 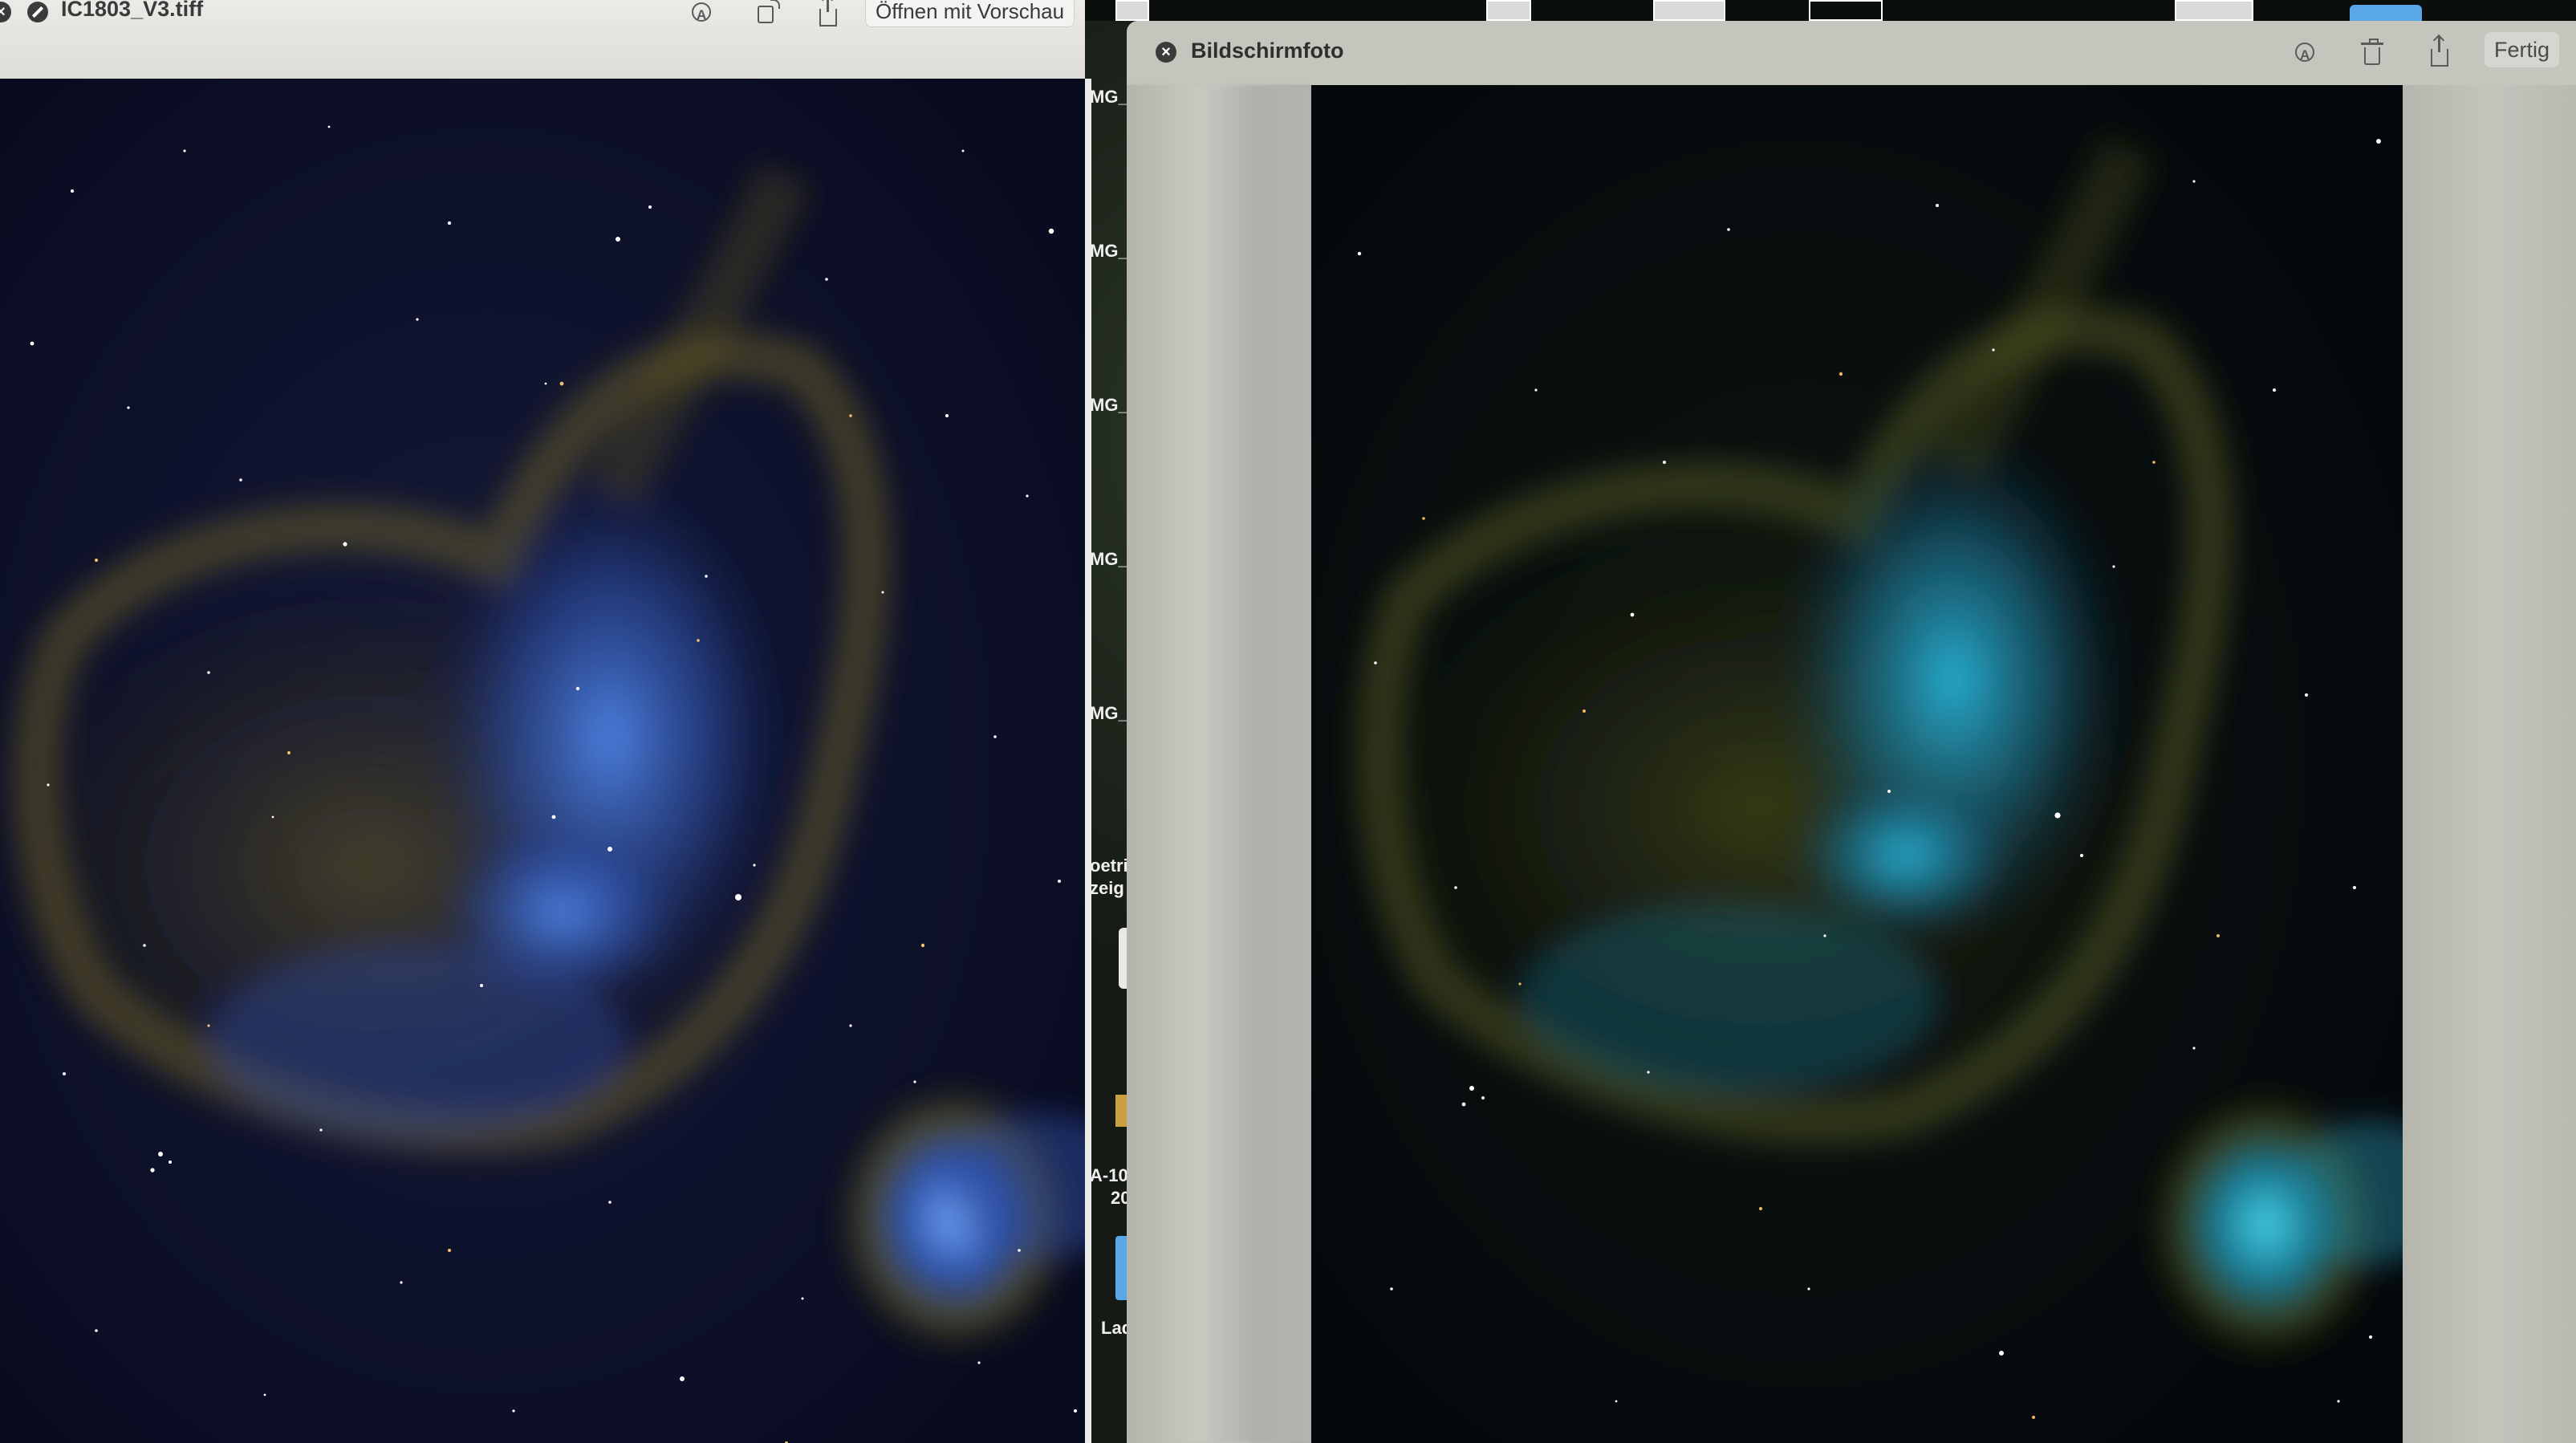 What do you see at coordinates (970, 13) in the screenshot?
I see `open-with-preview-button: Öffnen mit Vorschau` at bounding box center [970, 13].